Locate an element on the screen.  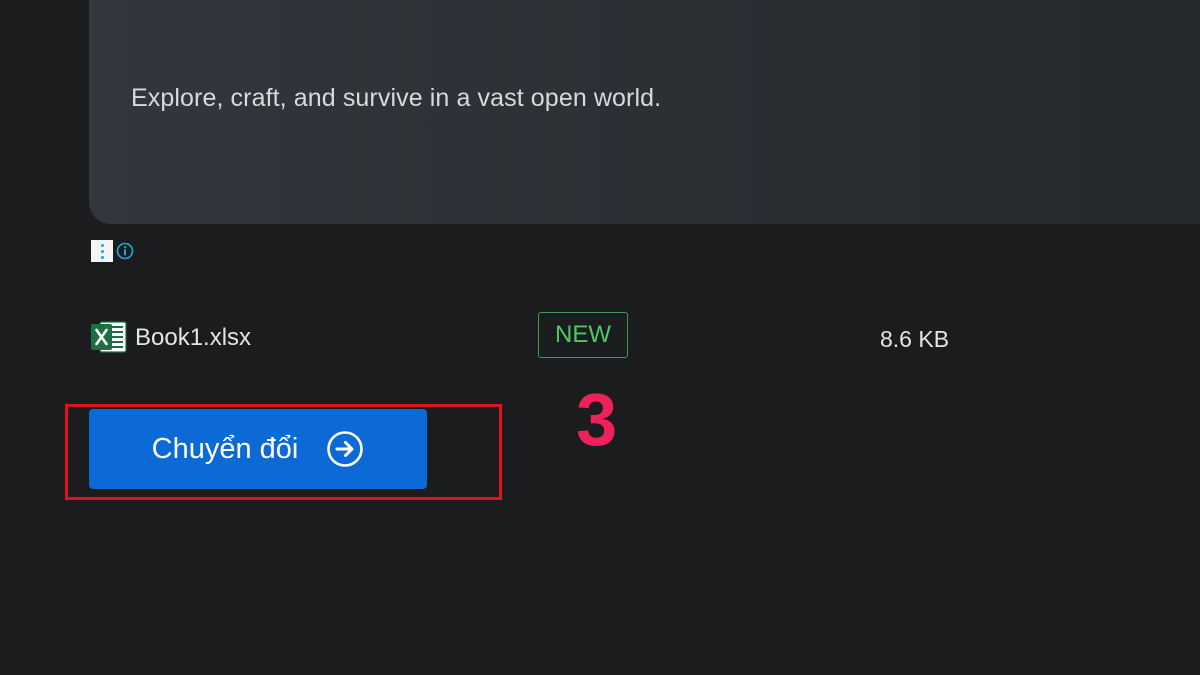
file-row: Book1.xlsx NEW 8.6 KB is located at coordinates (541, 337).